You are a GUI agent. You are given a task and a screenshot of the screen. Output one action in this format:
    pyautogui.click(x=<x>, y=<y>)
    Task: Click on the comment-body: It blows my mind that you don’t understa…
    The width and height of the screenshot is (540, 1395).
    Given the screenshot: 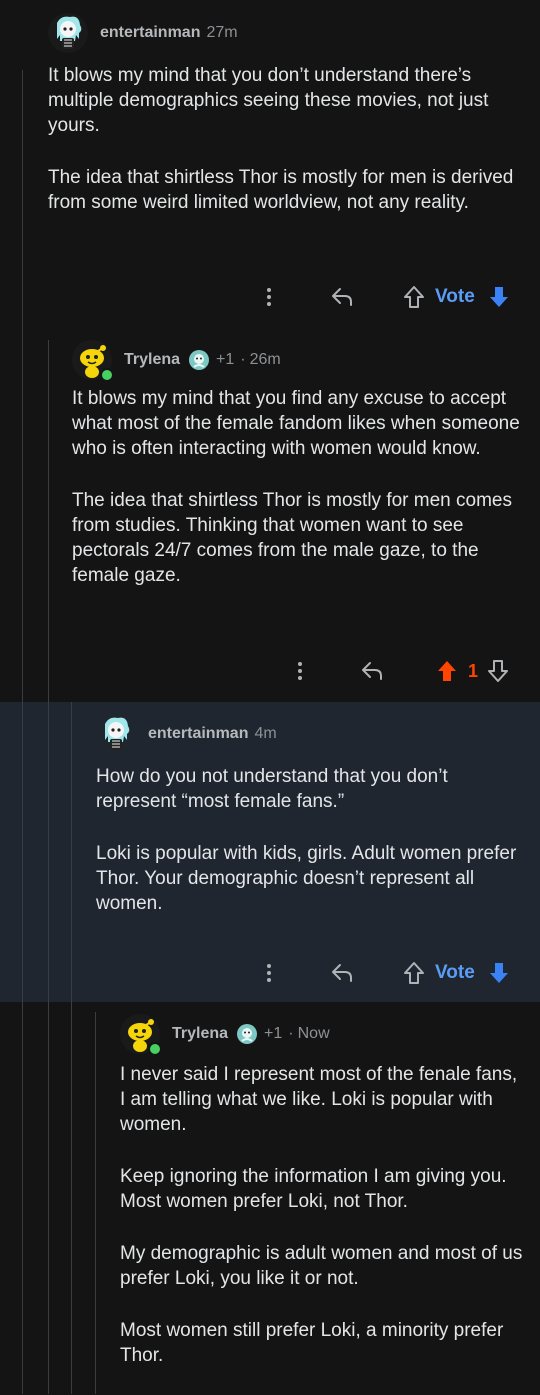 What is the action you would take?
    pyautogui.click(x=288, y=139)
    